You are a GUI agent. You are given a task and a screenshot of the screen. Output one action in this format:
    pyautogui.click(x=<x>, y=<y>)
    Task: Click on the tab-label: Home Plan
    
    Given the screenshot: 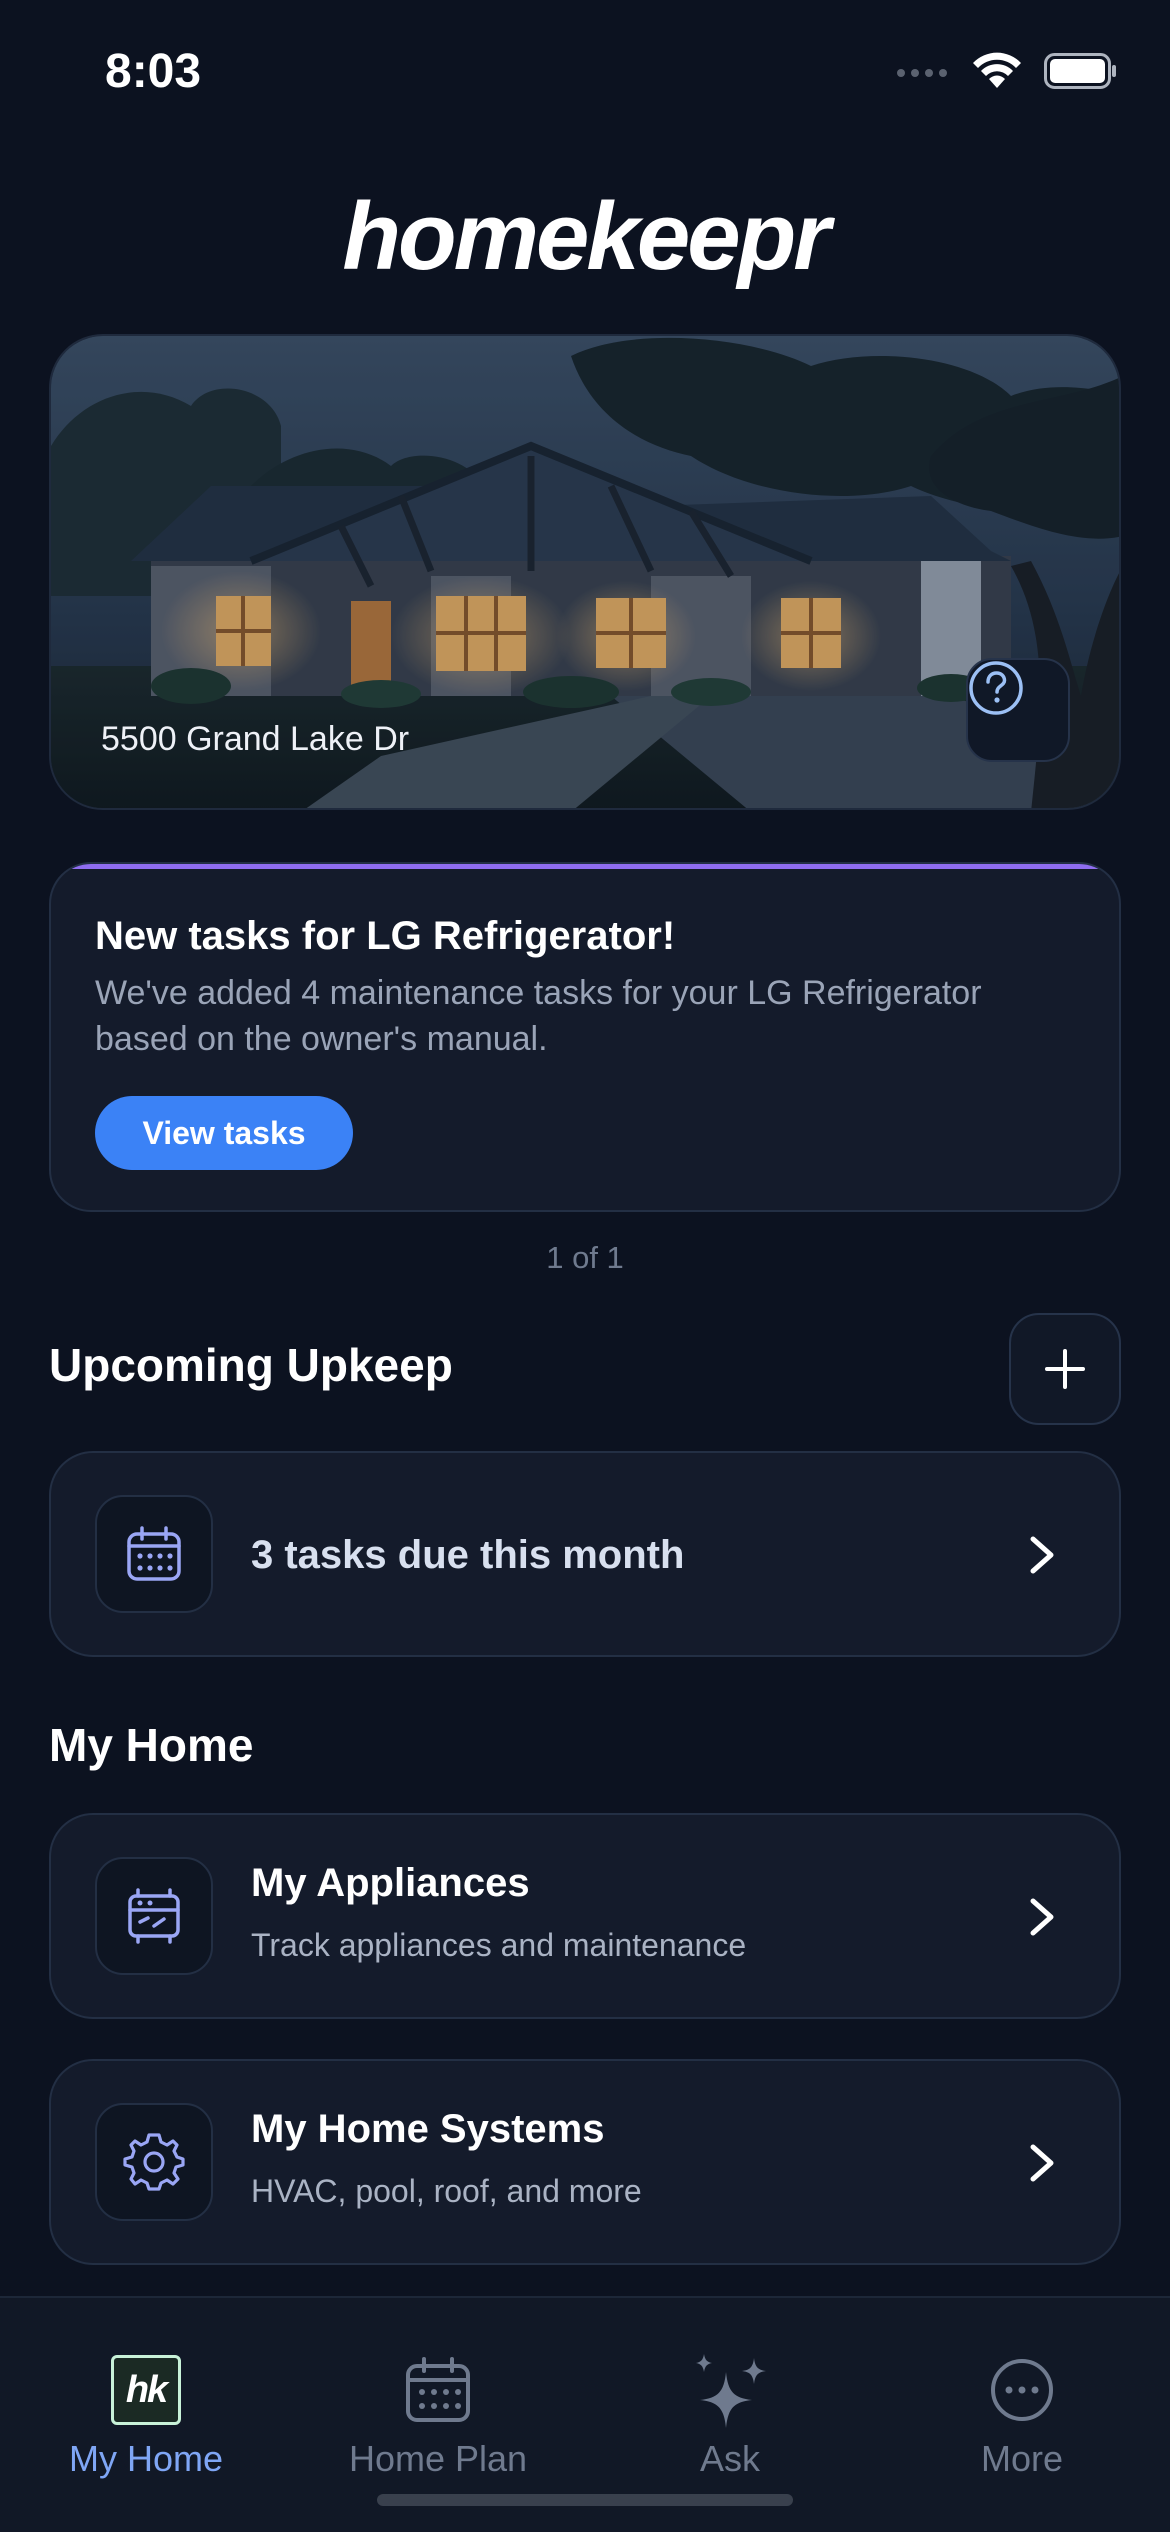 What is the action you would take?
    pyautogui.click(x=438, y=2458)
    